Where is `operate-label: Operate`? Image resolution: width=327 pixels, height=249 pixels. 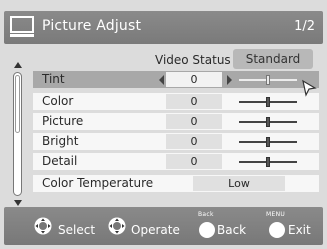 operate-label: Operate is located at coordinates (155, 230).